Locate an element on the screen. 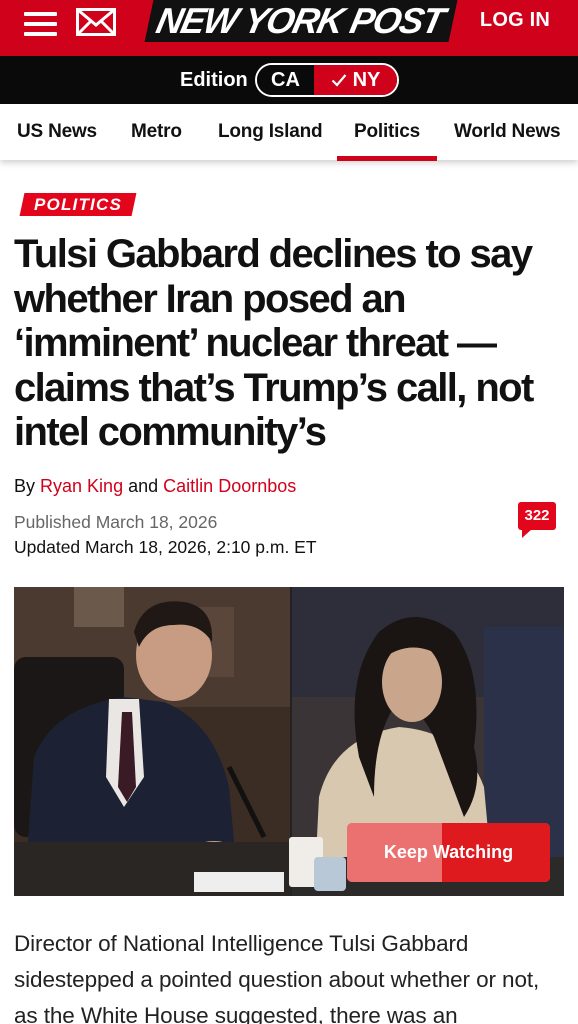 This screenshot has height=1024, width=578. edition-toggle: CA NY is located at coordinates (327, 80).